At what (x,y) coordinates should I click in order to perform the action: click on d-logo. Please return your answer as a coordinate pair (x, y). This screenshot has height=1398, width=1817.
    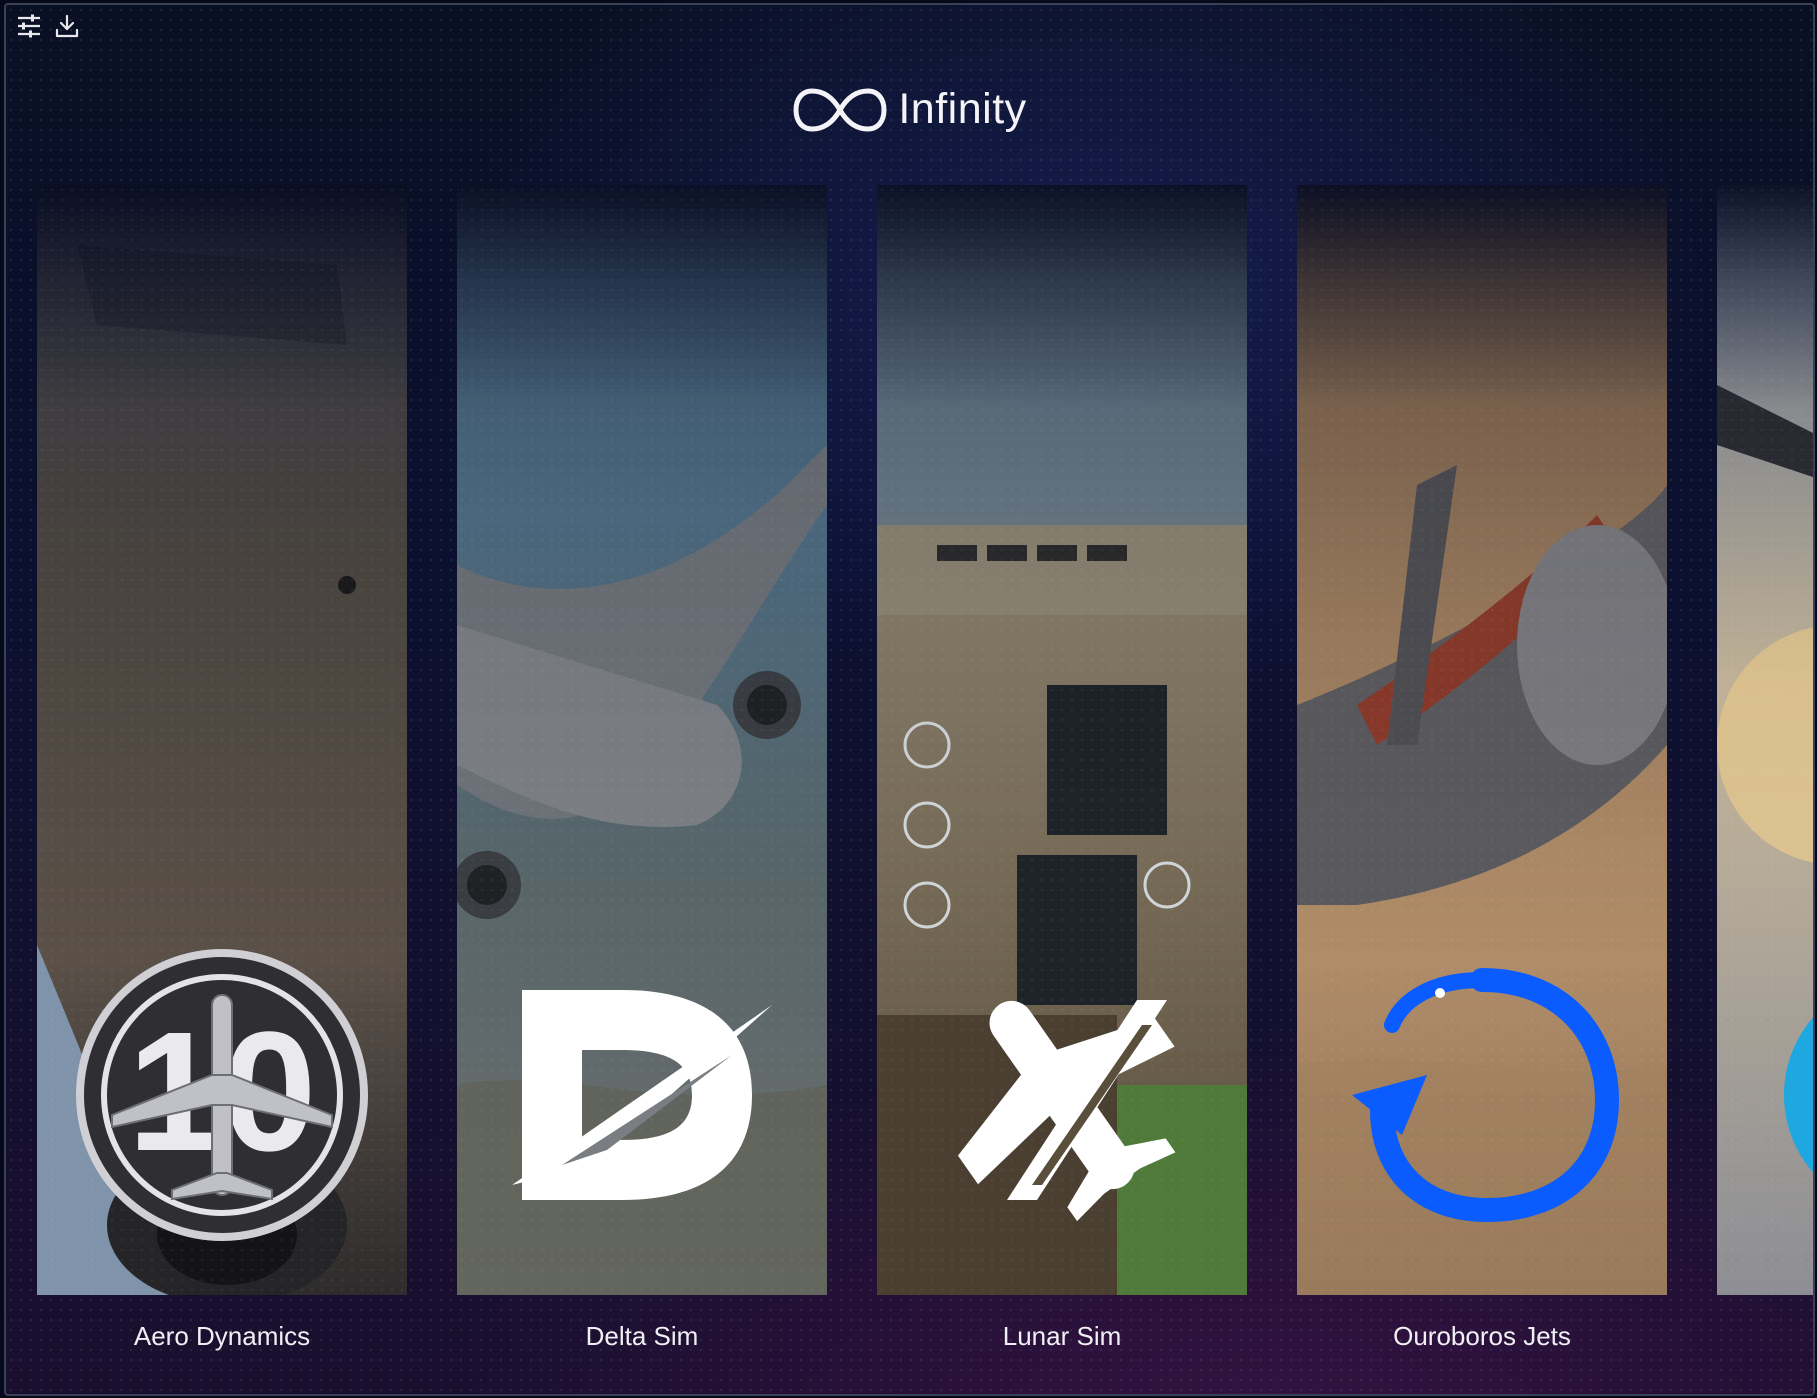
    Looking at the image, I should click on (642, 1095).